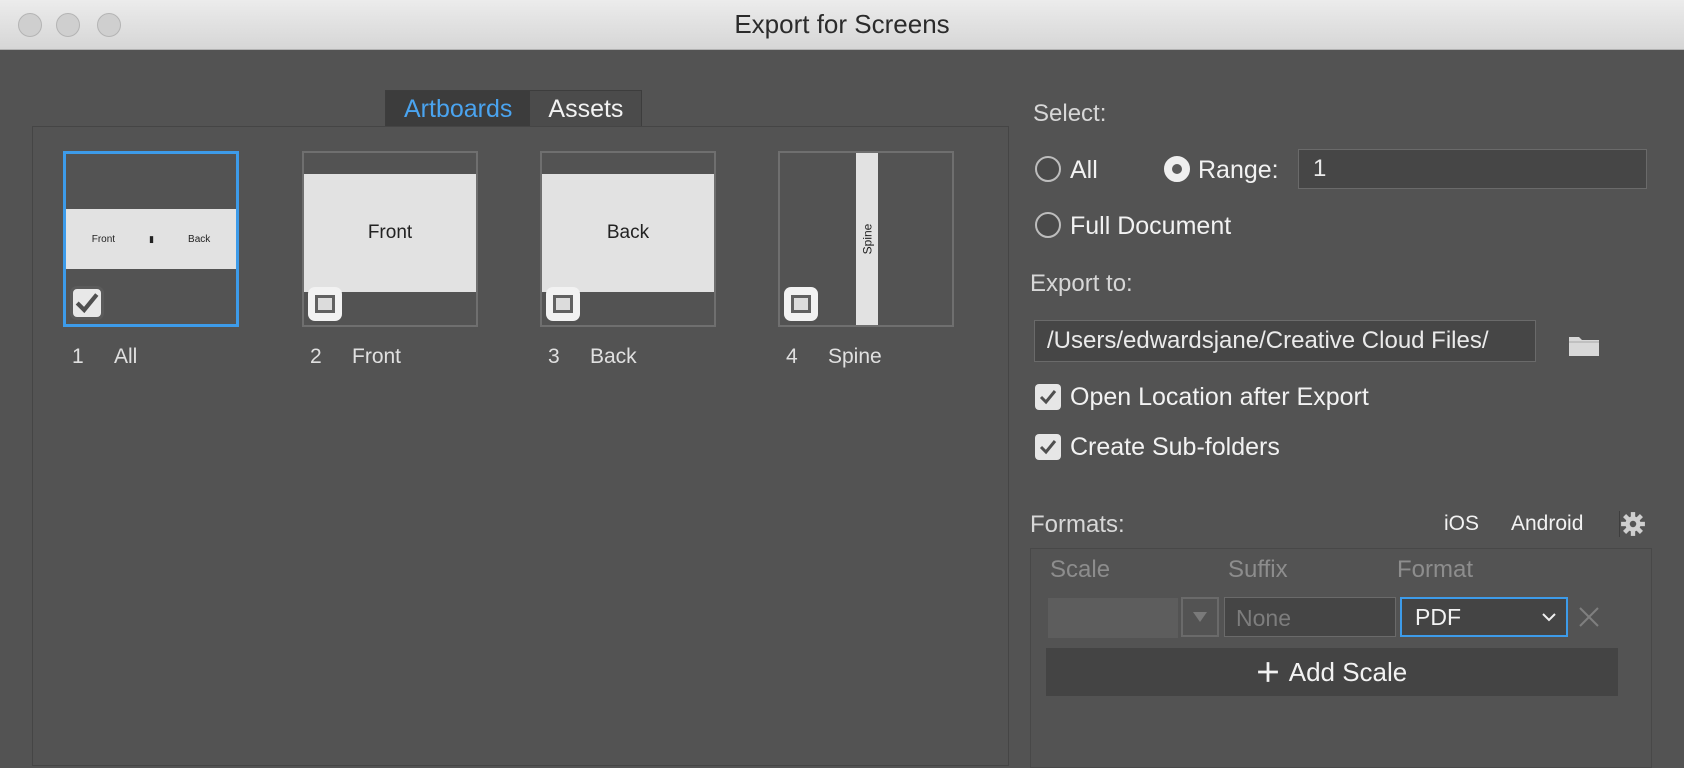  I want to click on artboard-number: 3, so click(554, 356).